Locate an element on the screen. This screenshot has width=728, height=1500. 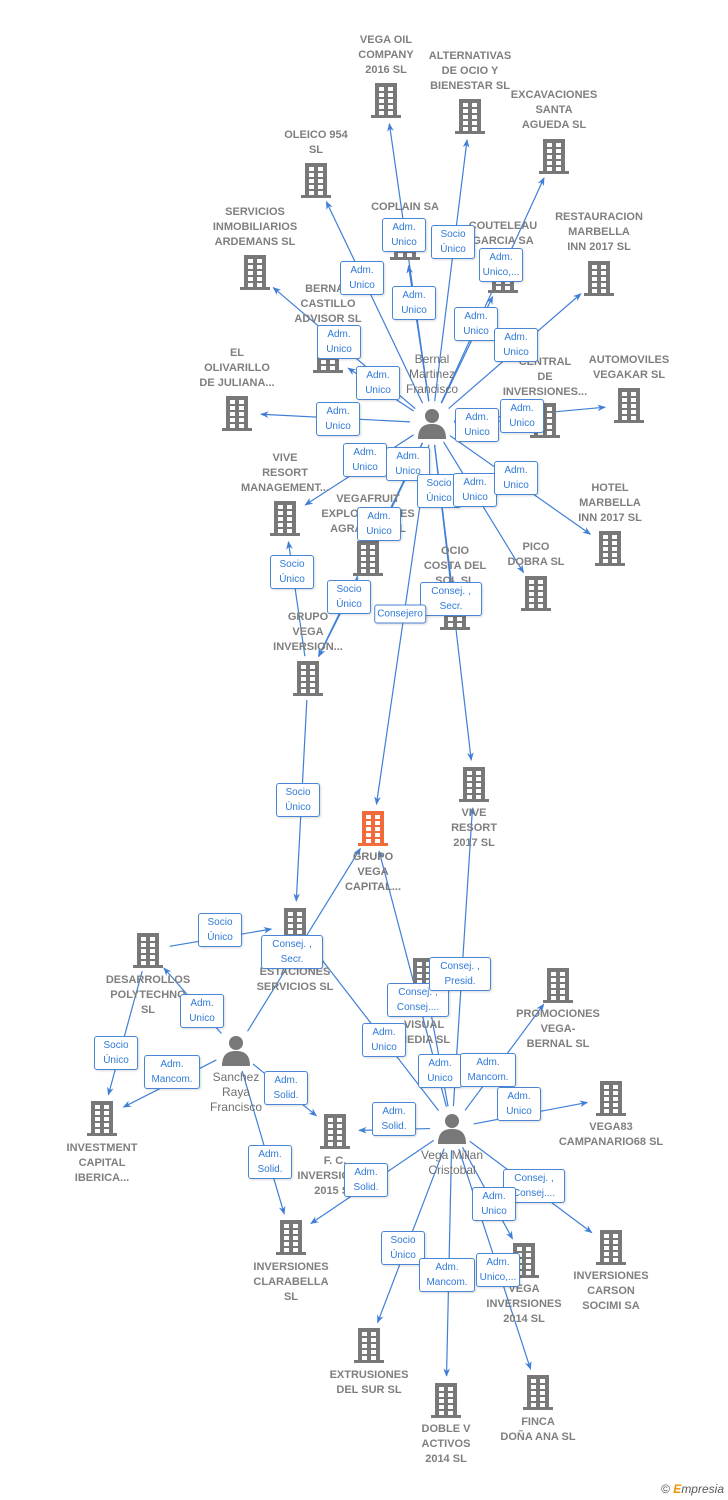
building-icon-extrusiones is located at coordinates (369, 1347).